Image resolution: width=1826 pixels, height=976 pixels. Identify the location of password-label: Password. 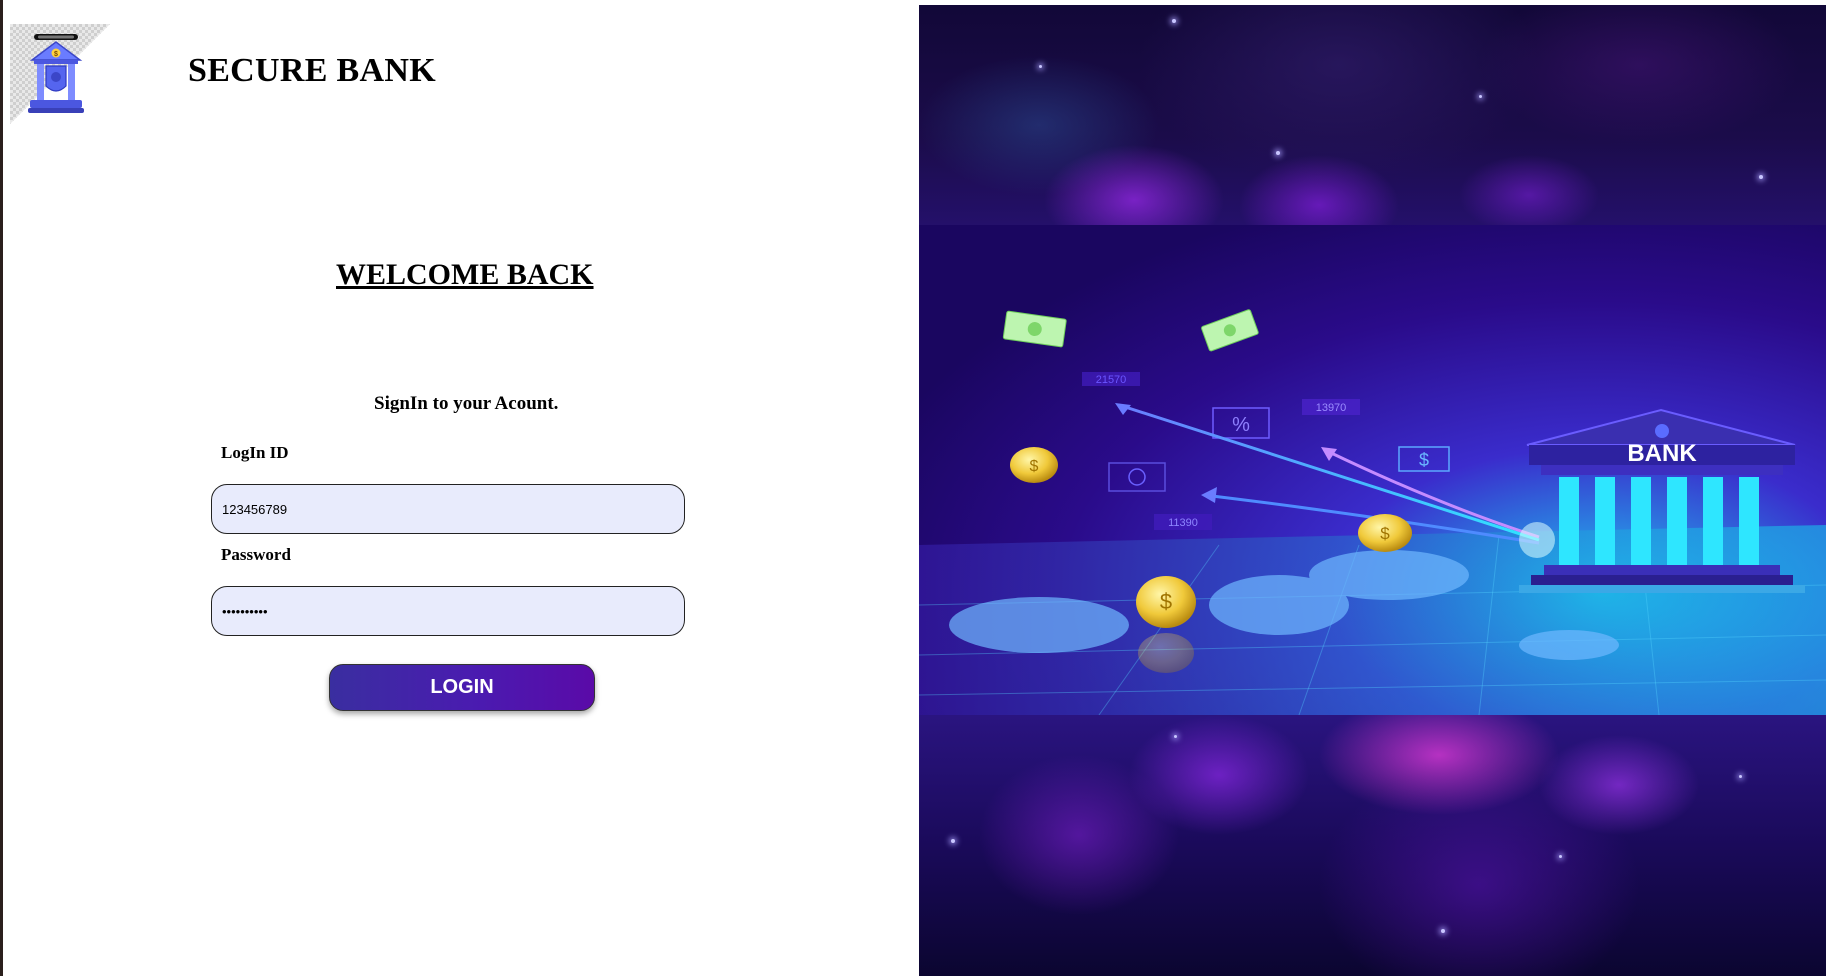
(256, 554).